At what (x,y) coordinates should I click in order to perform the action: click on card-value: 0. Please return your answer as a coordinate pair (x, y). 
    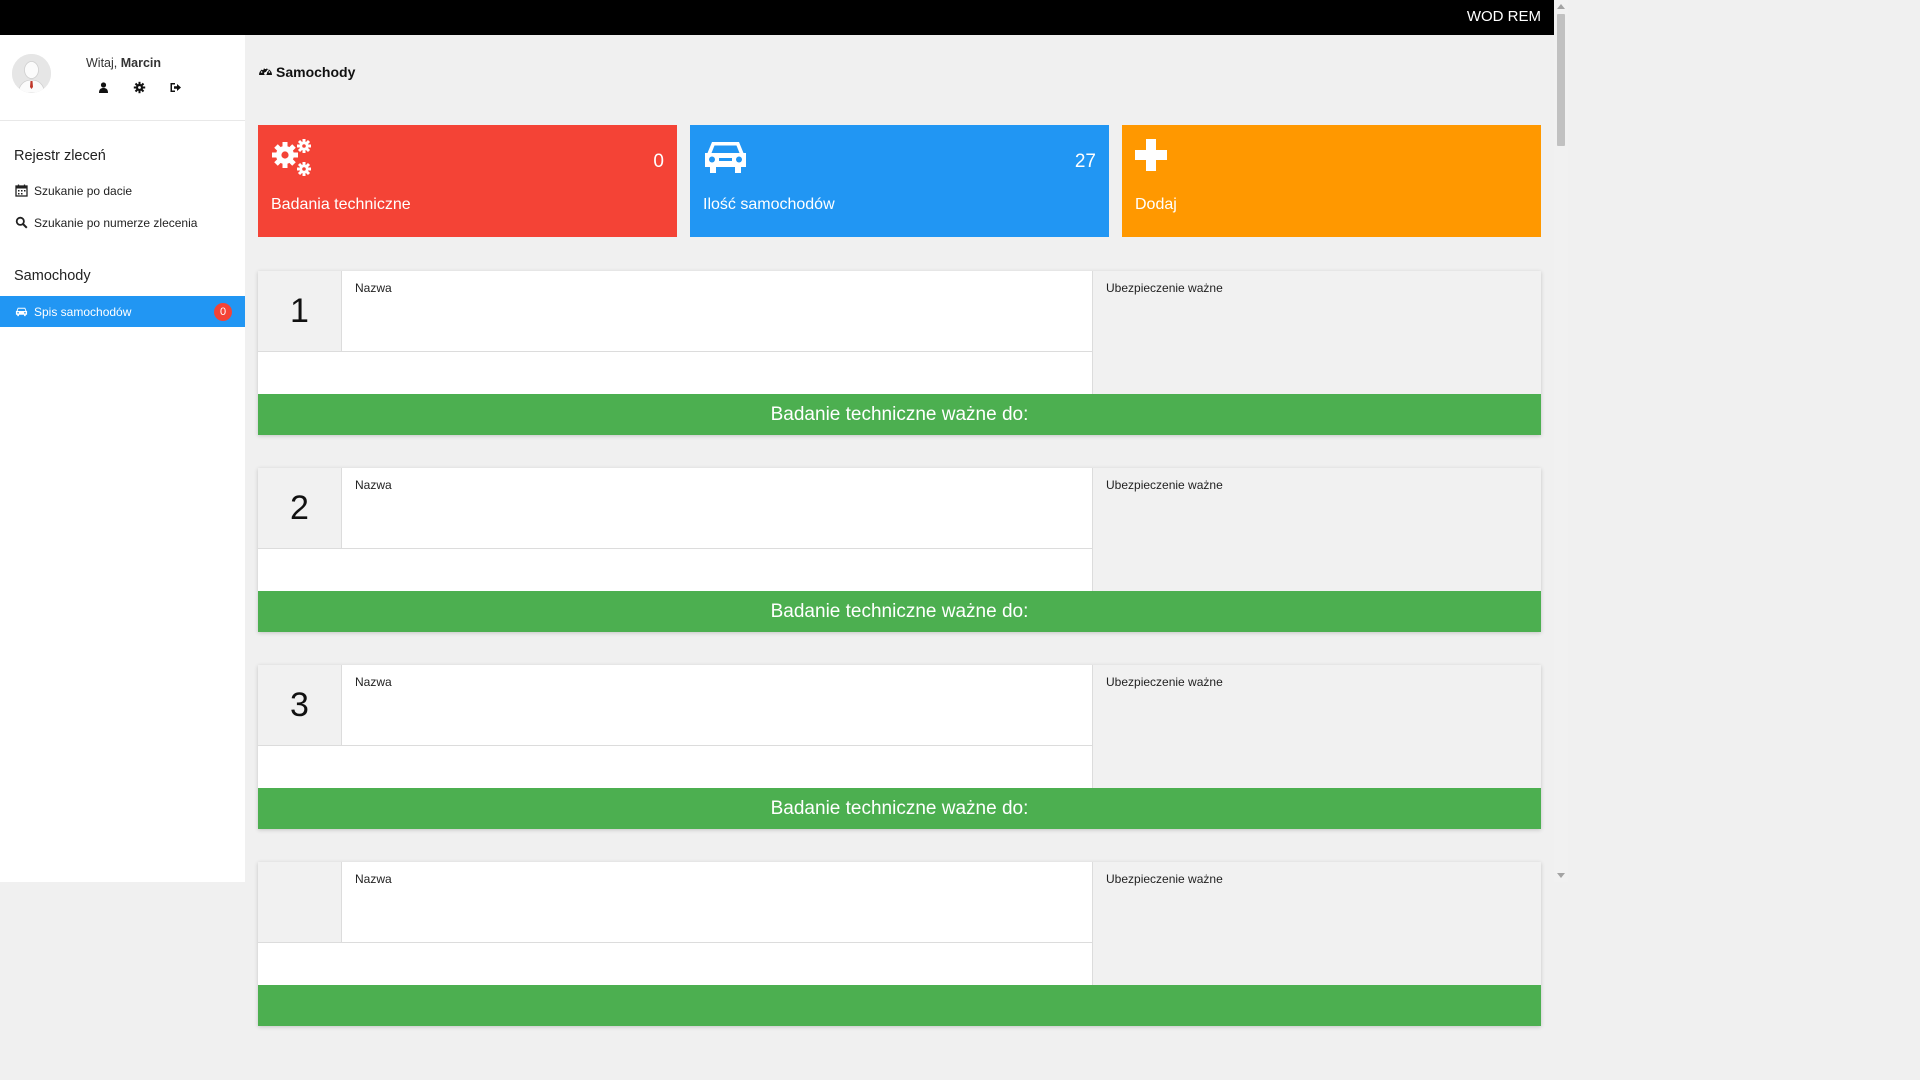
    Looking at the image, I should click on (658, 161).